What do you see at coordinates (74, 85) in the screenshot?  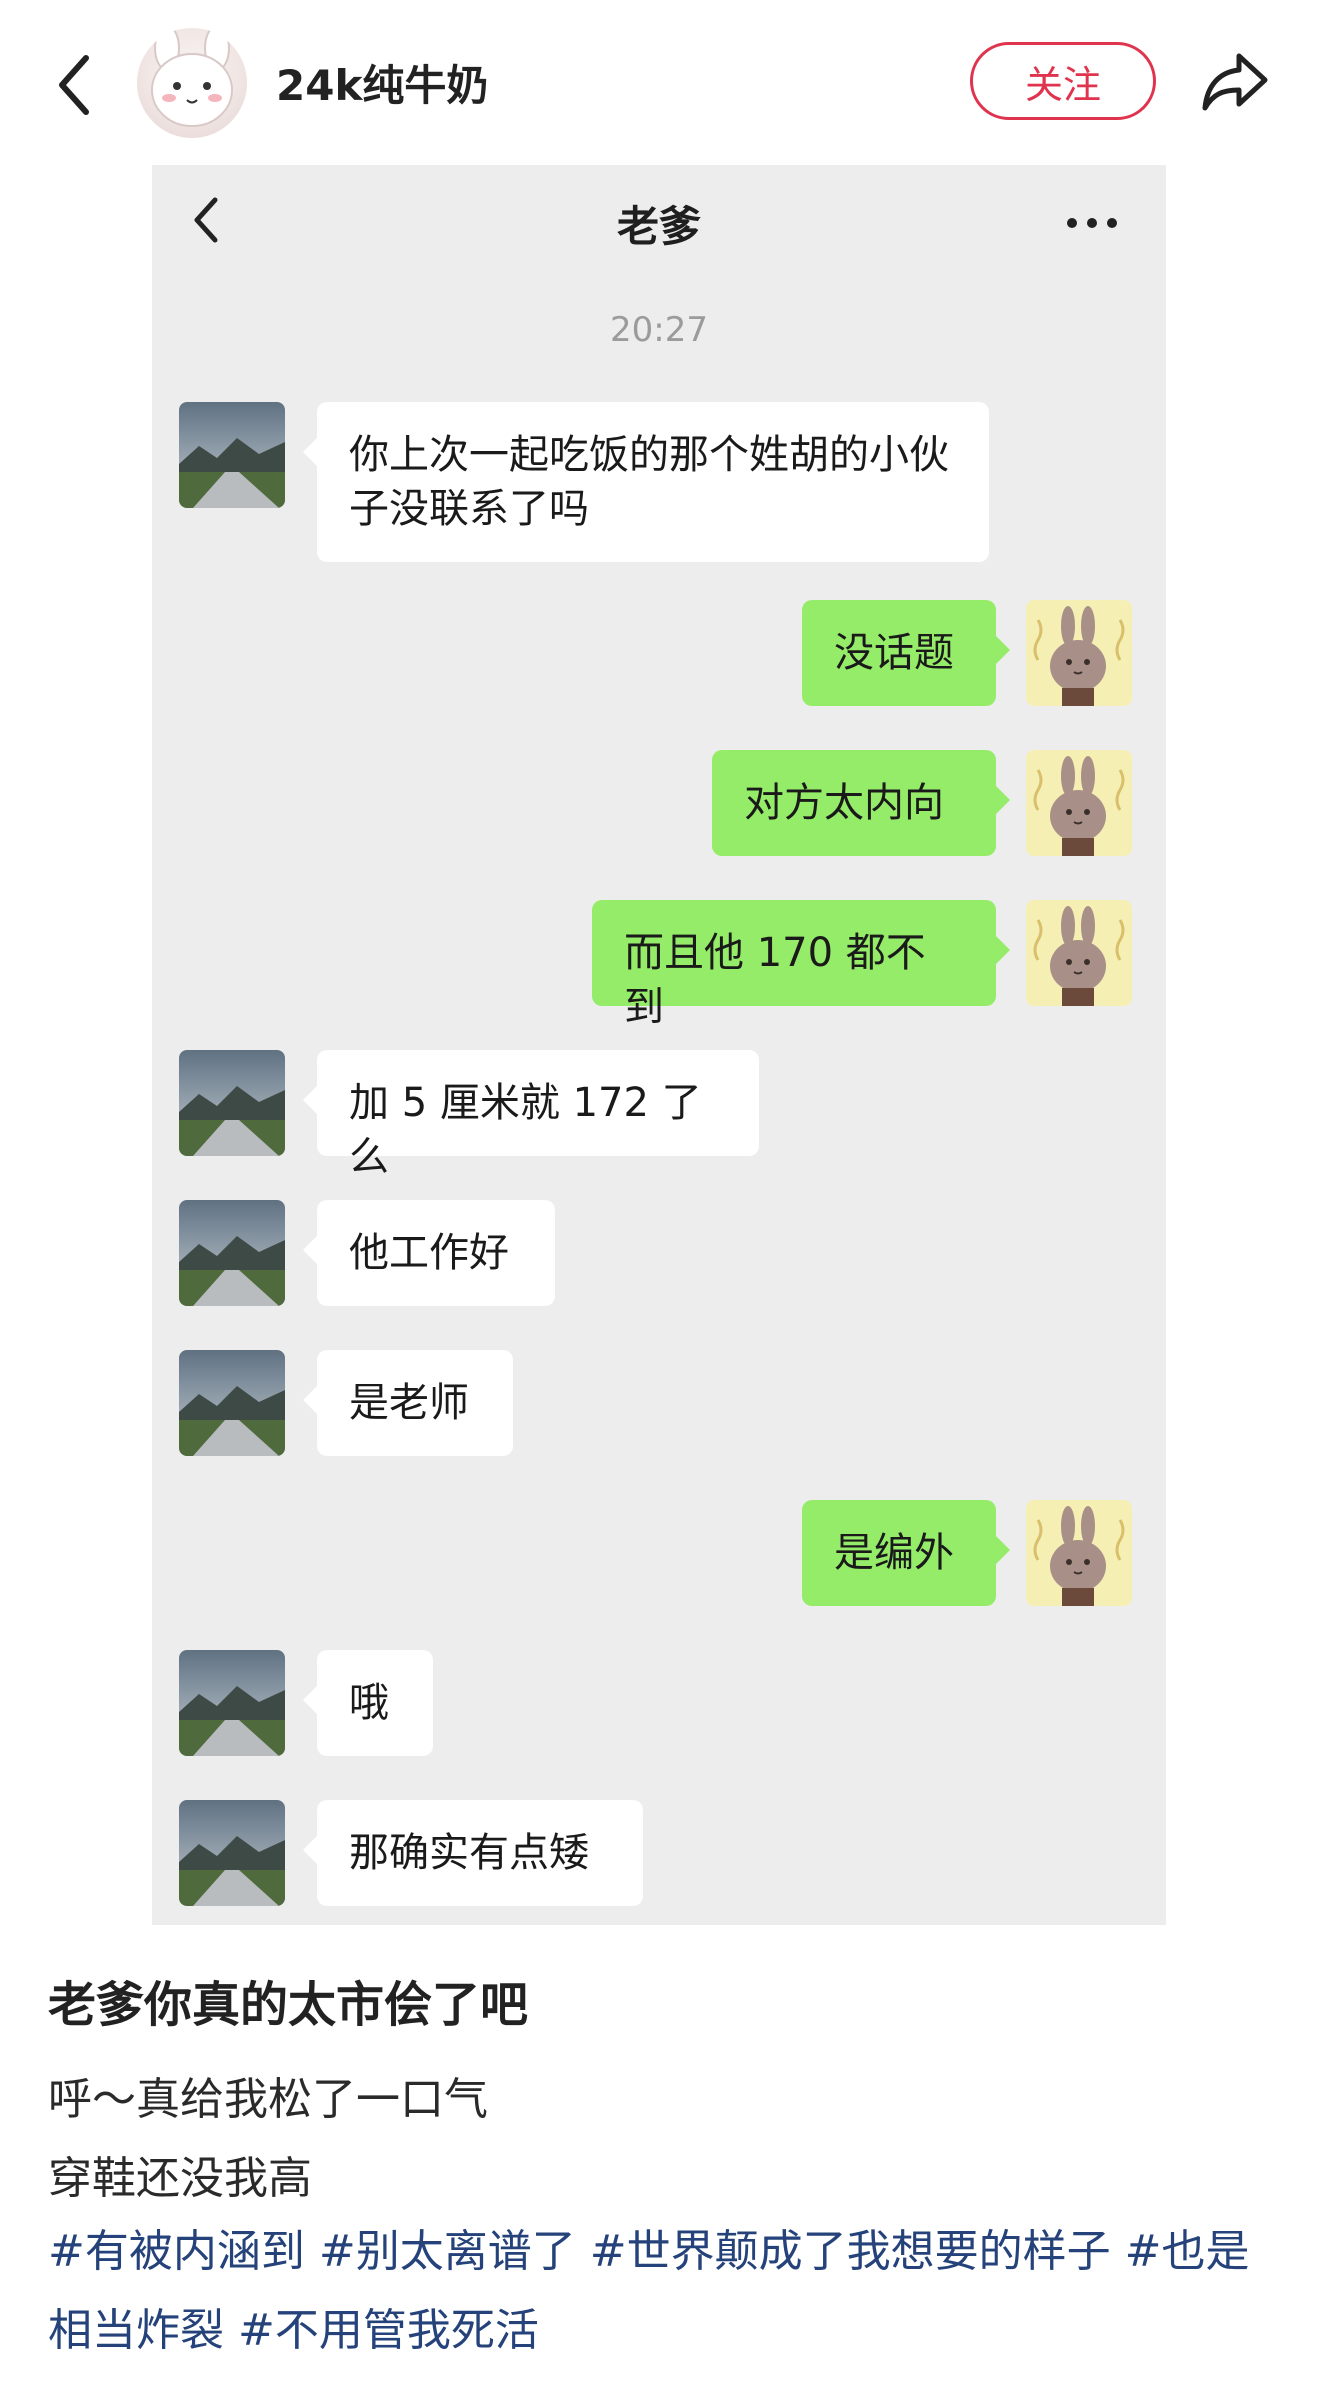 I see `chevron-left-icon` at bounding box center [74, 85].